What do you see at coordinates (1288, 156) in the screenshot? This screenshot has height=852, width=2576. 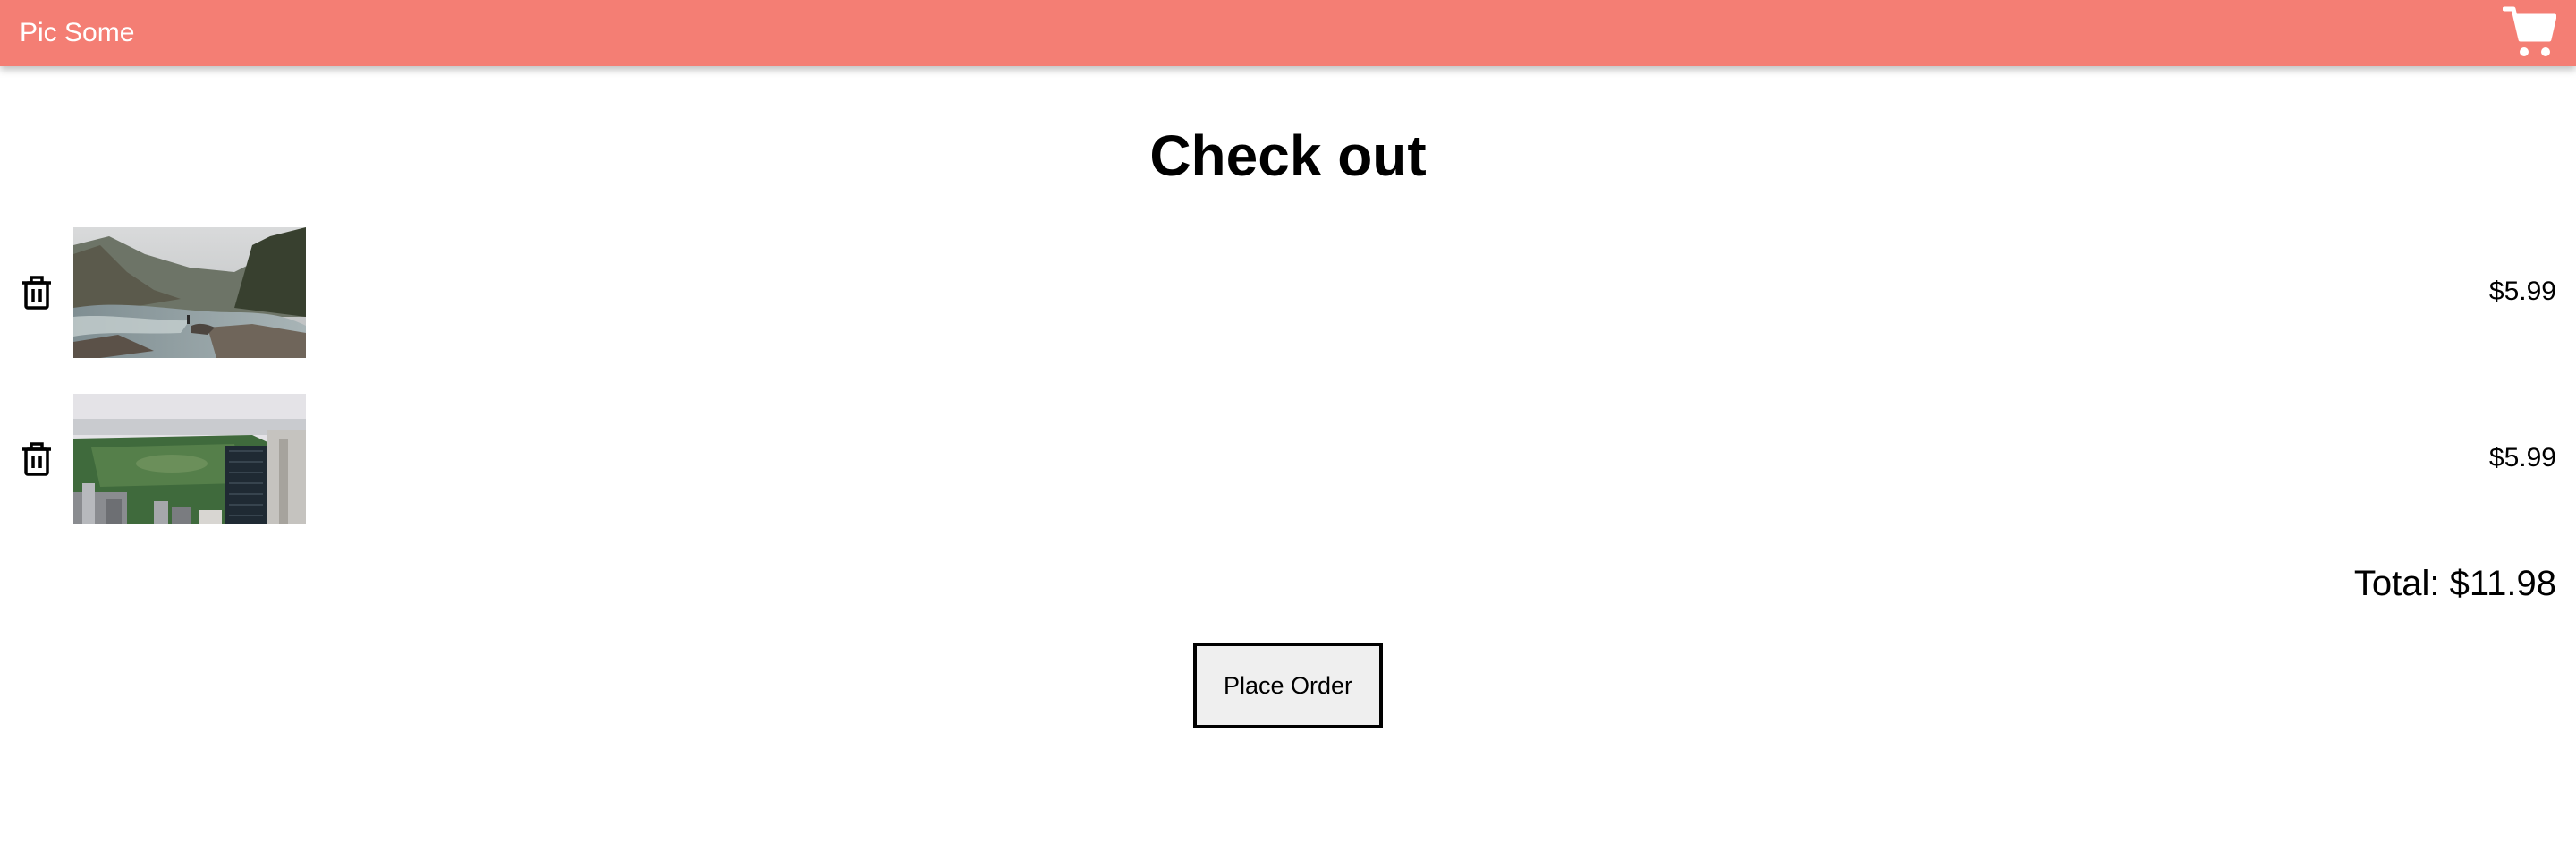 I see `page-title: Check out` at bounding box center [1288, 156].